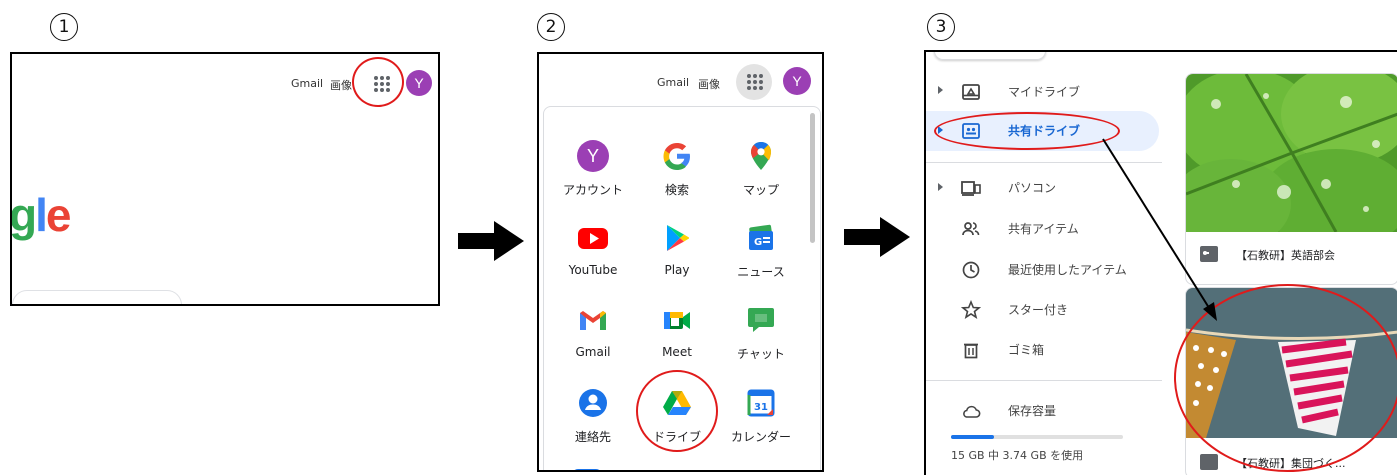 This screenshot has width=1397, height=475. Describe the element at coordinates (1032, 411) in the screenshot. I see `nav-label: 保存容量` at that location.